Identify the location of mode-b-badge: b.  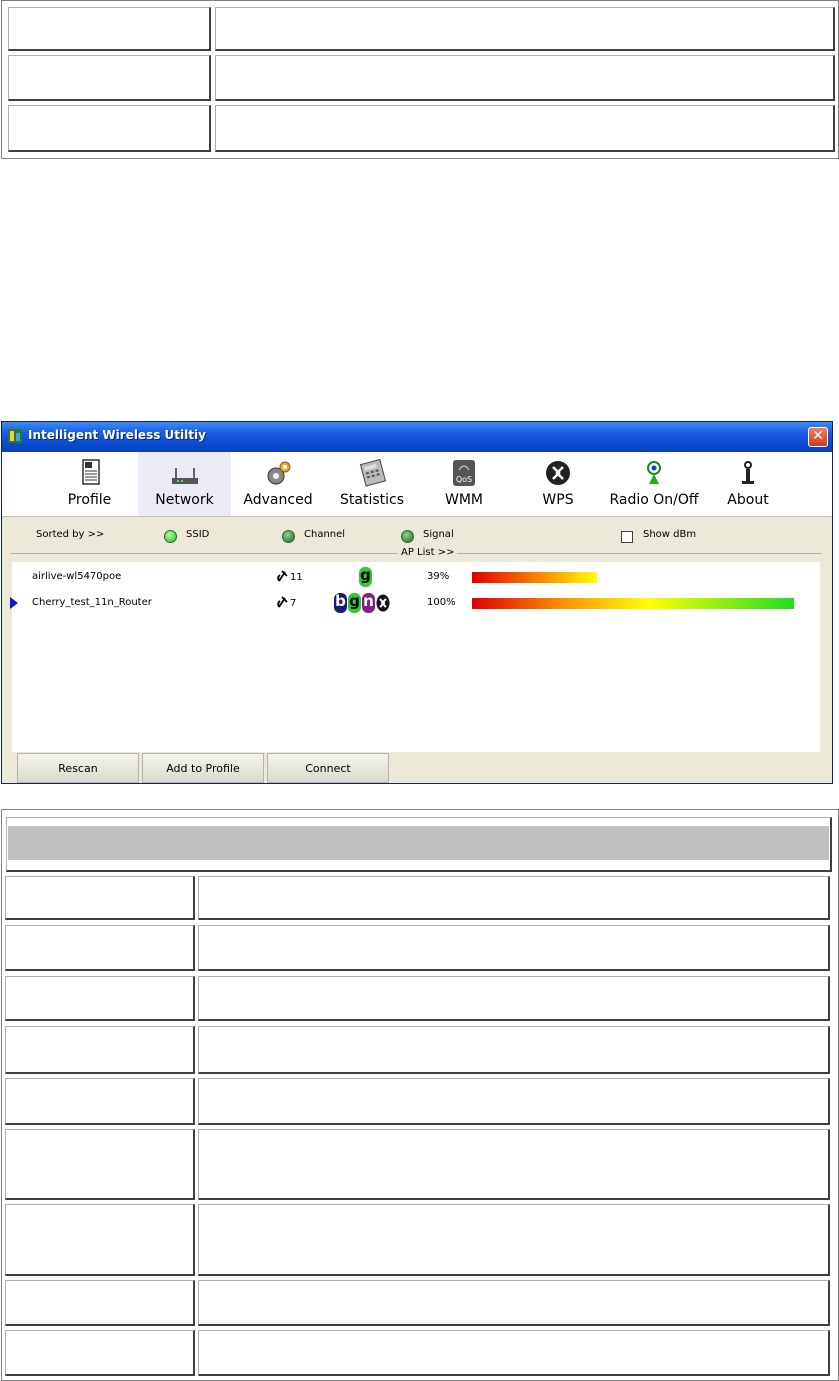
(340, 603).